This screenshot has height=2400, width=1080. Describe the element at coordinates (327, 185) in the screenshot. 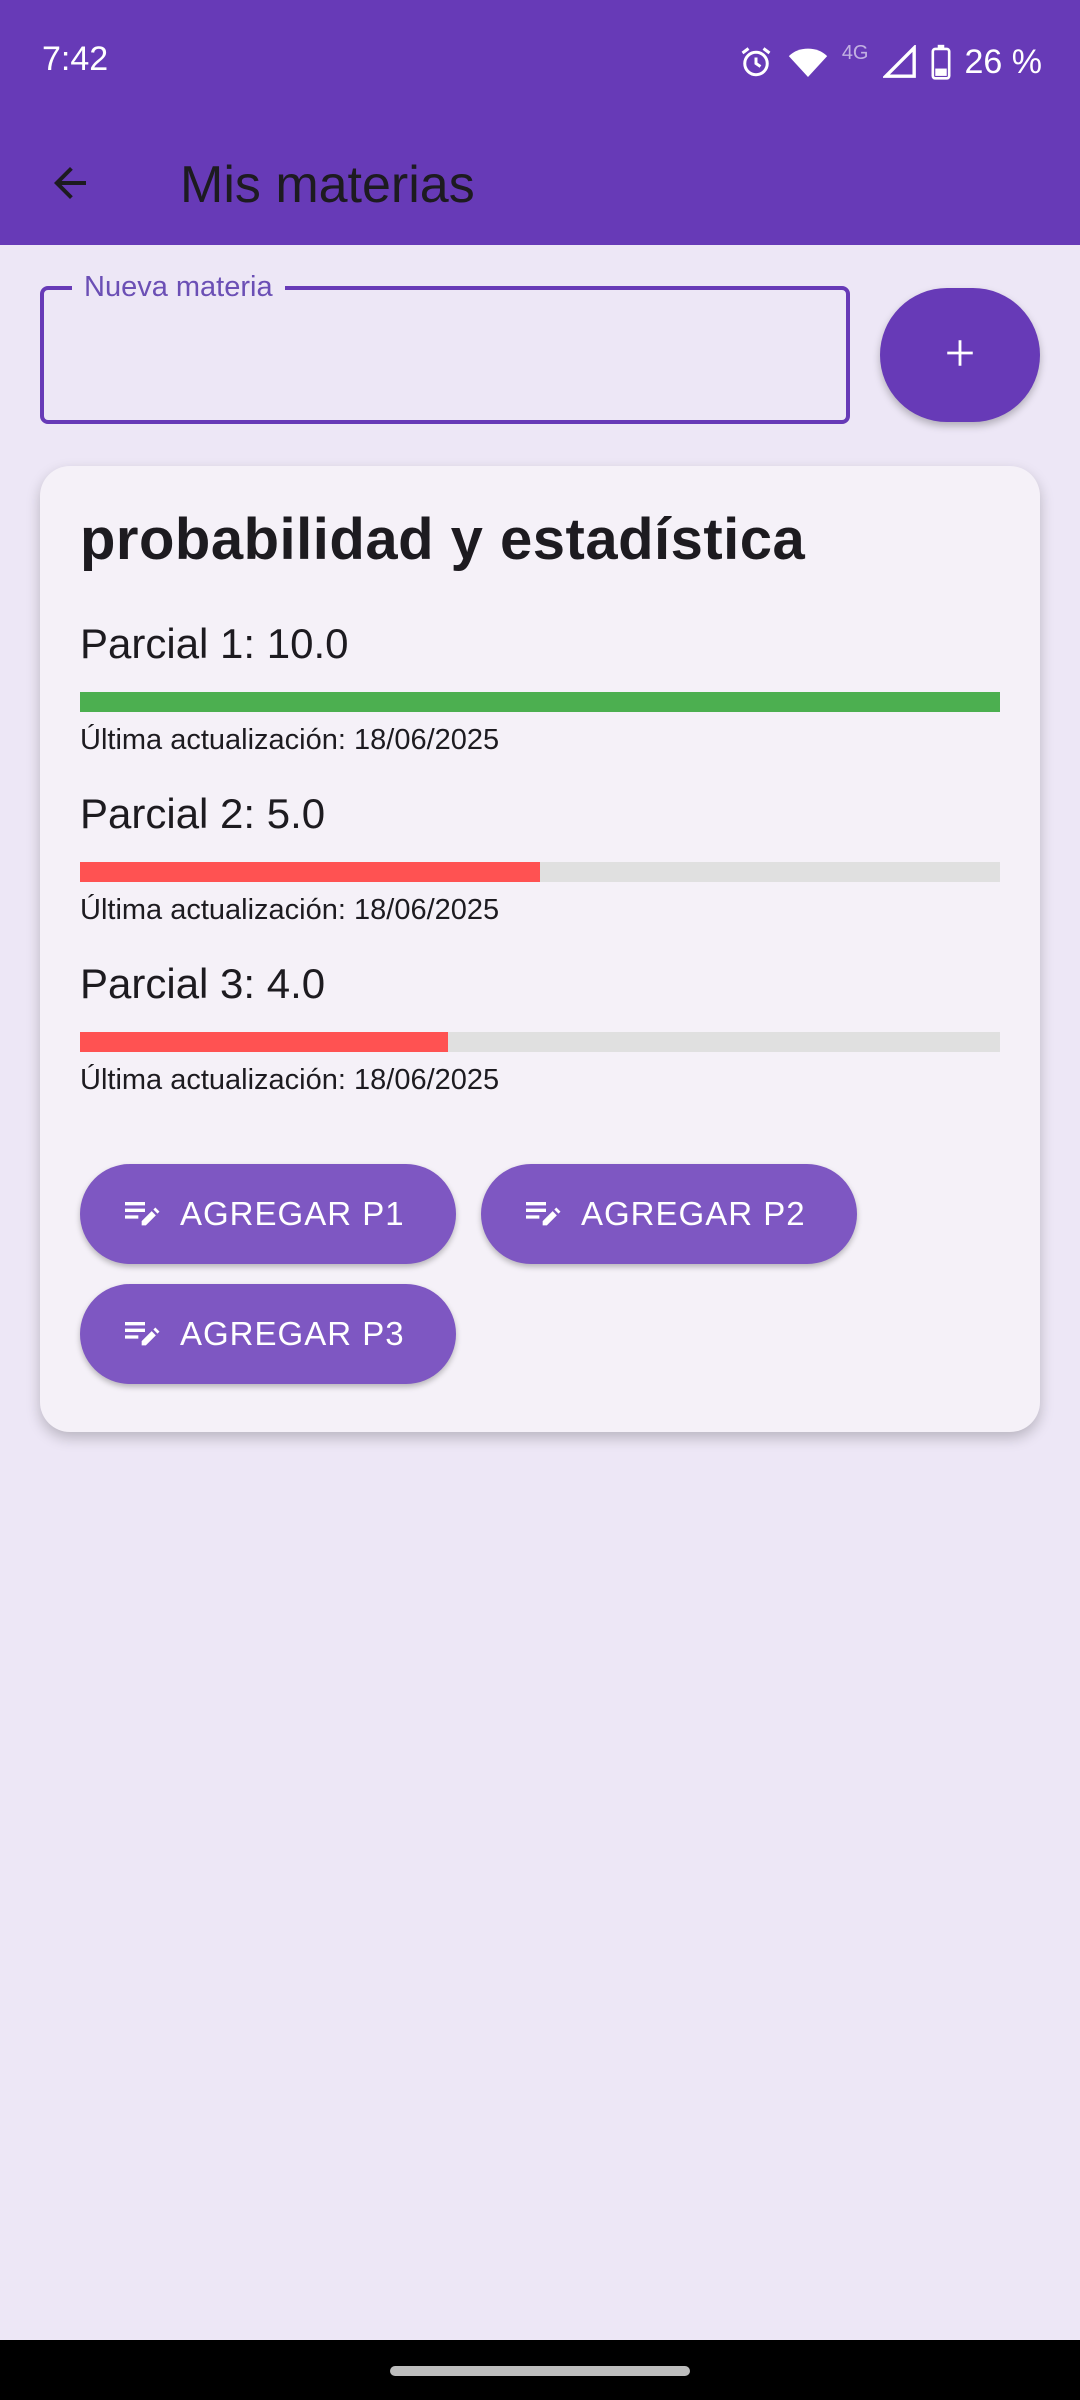

I see `page-title: Mis materias` at that location.